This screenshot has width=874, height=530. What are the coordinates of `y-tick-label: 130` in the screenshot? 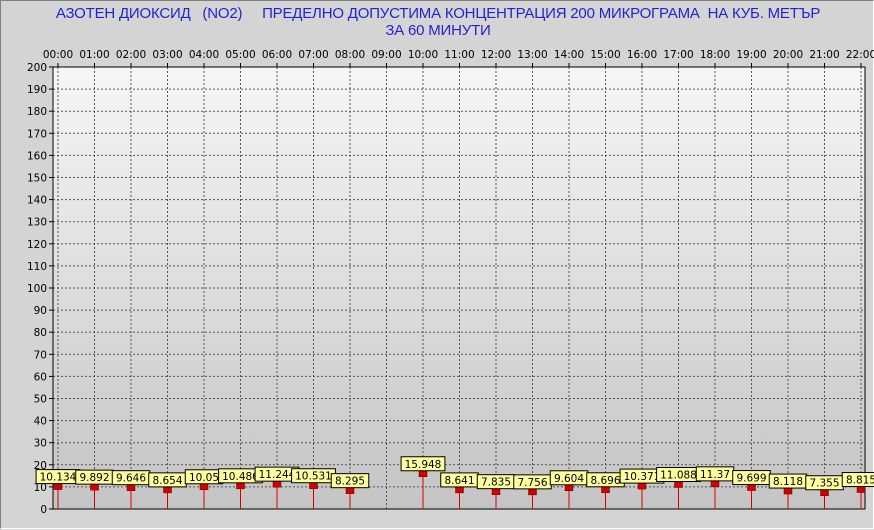 It's located at (37, 223).